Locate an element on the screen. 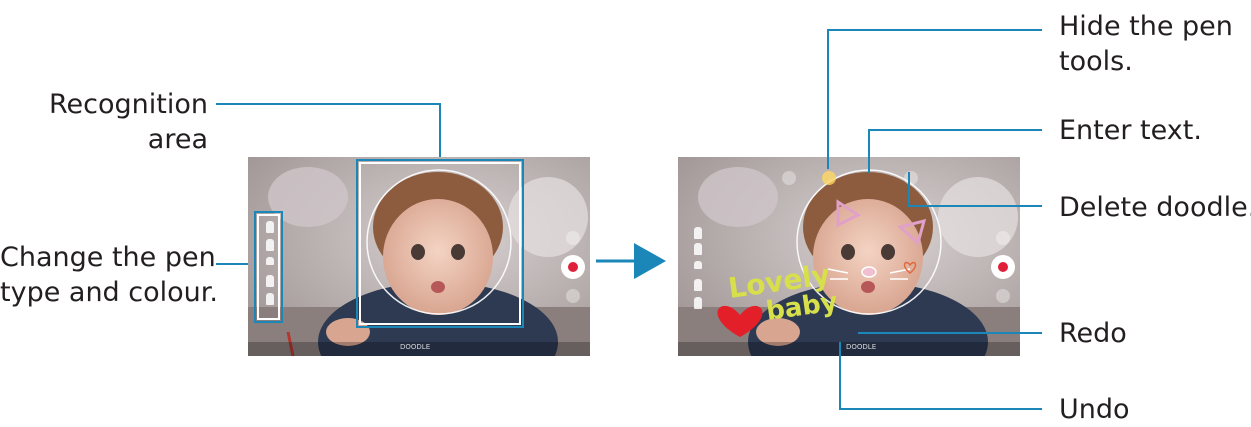 The height and width of the screenshot is (427, 1251). pen-tools-highlight is located at coordinates (268, 267).